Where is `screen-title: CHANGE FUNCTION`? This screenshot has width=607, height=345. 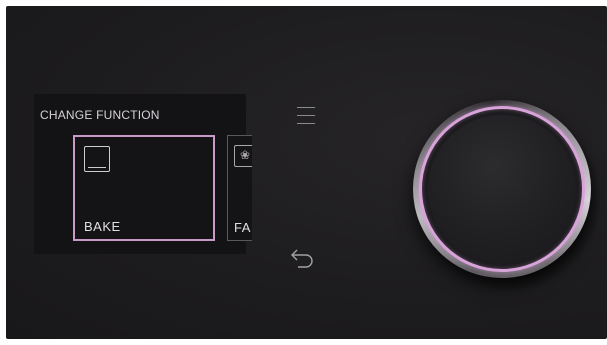
screen-title: CHANGE FUNCTION is located at coordinates (100, 115).